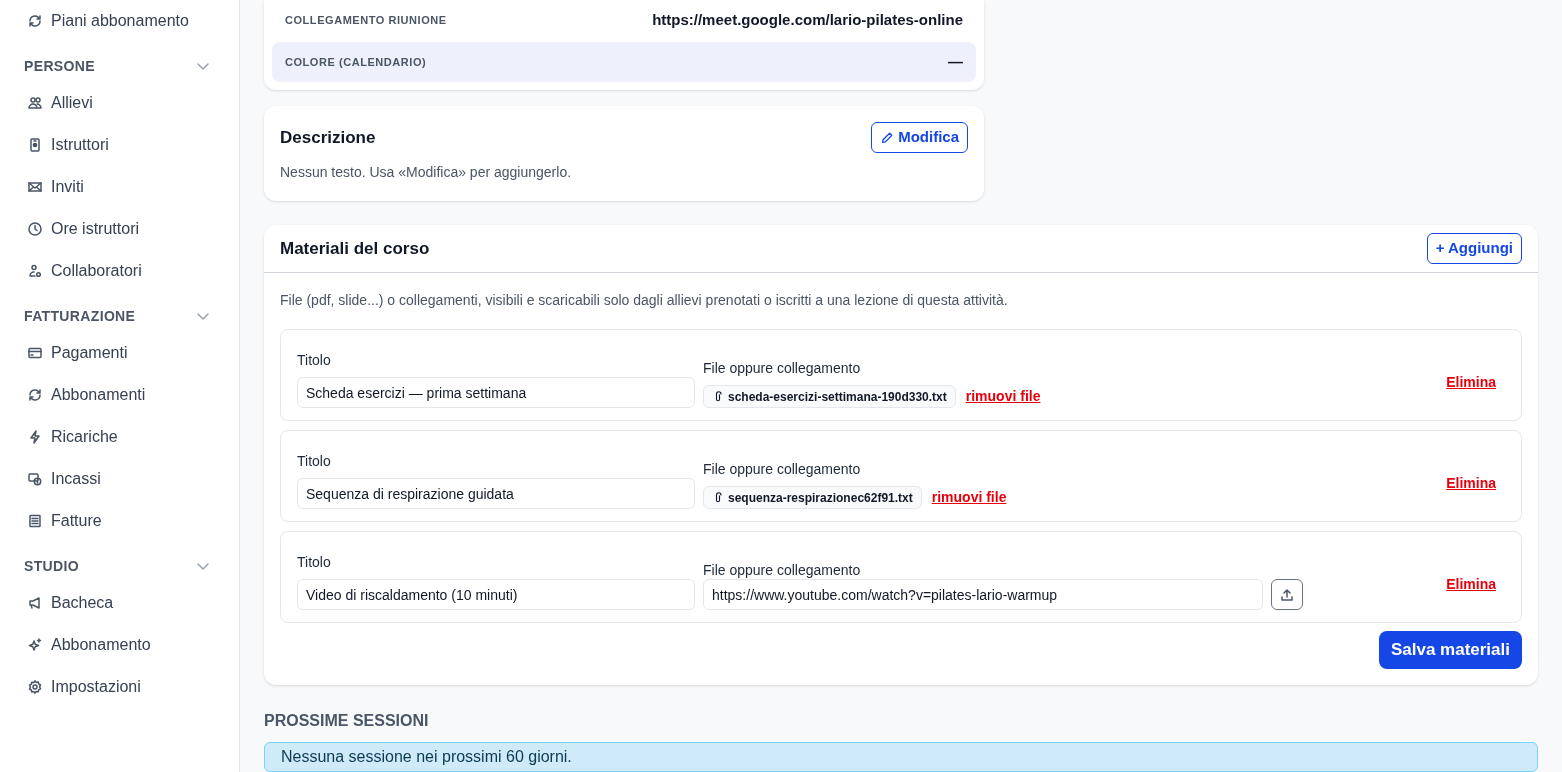 The image size is (1562, 772). I want to click on sidebar-item: Inviti, so click(119, 187).